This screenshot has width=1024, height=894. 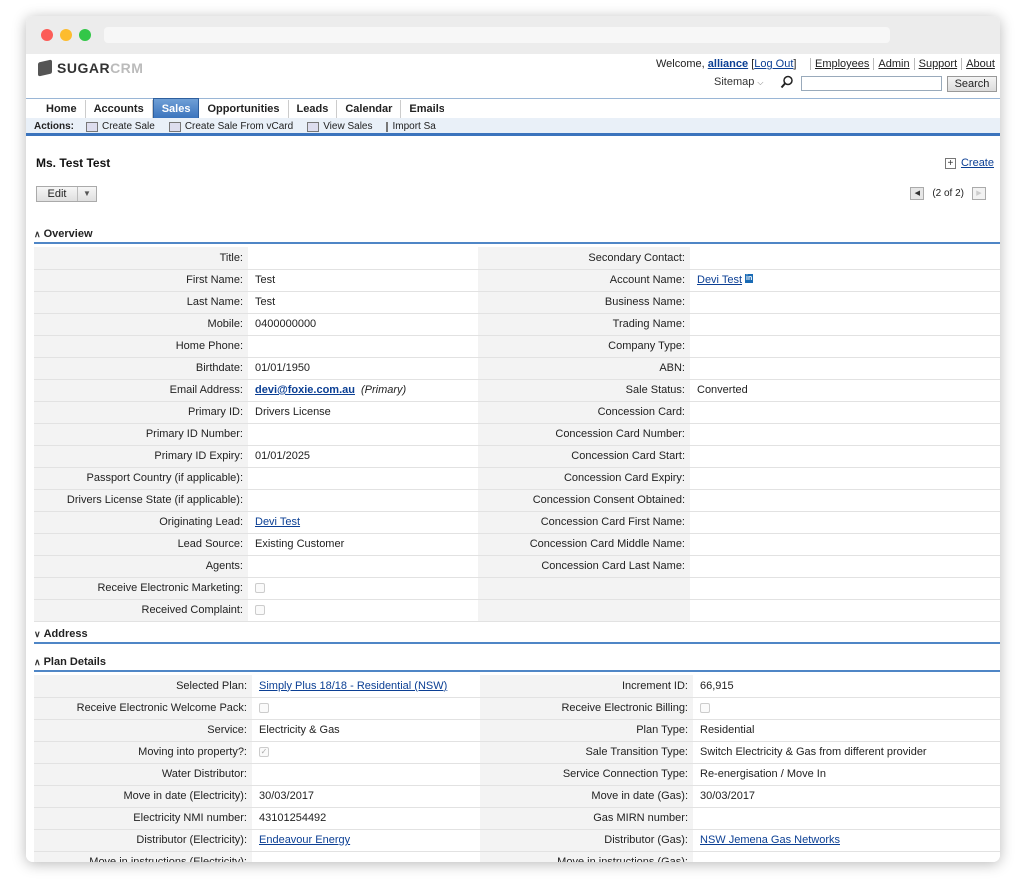 I want to click on address-bar, so click(x=497, y=35).